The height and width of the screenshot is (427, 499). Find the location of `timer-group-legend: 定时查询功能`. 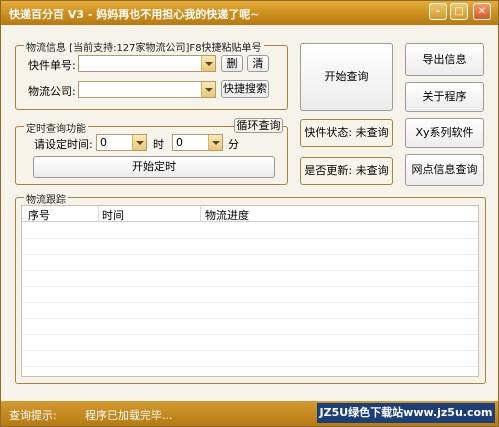

timer-group-legend: 定时查询功能 is located at coordinates (56, 127).